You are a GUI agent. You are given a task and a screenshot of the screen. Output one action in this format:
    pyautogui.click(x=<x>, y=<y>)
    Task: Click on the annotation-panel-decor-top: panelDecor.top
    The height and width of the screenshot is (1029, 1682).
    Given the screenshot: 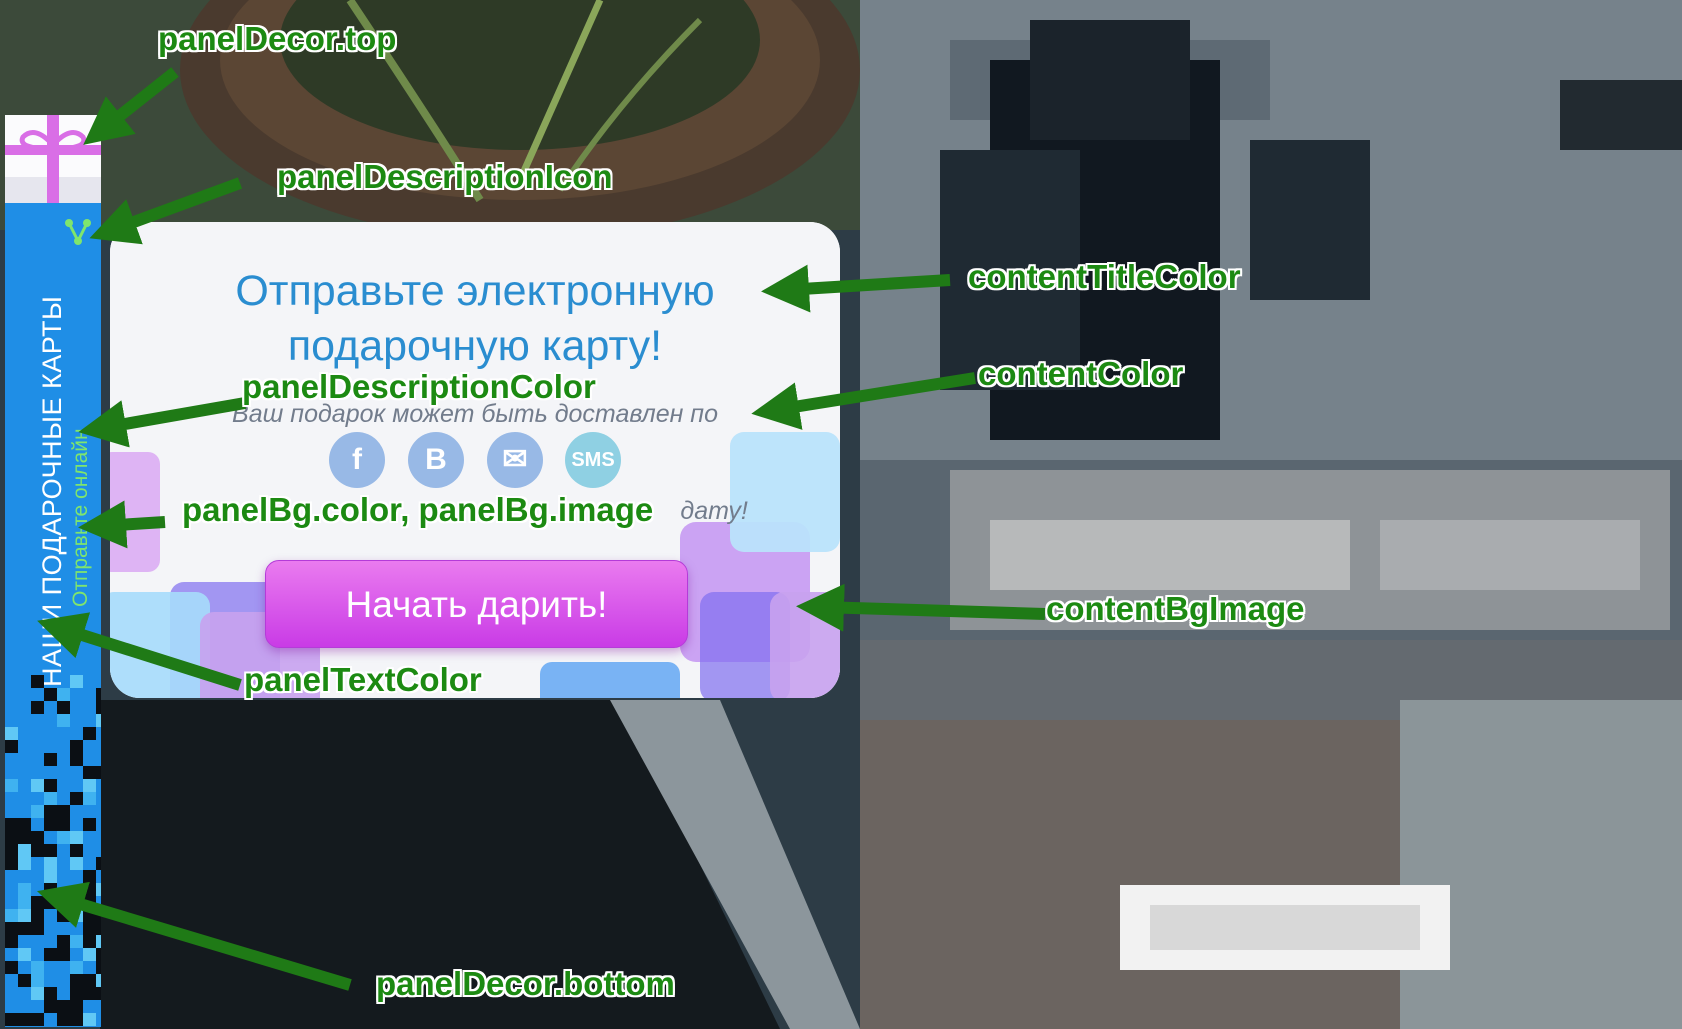 What is the action you would take?
    pyautogui.click(x=277, y=38)
    